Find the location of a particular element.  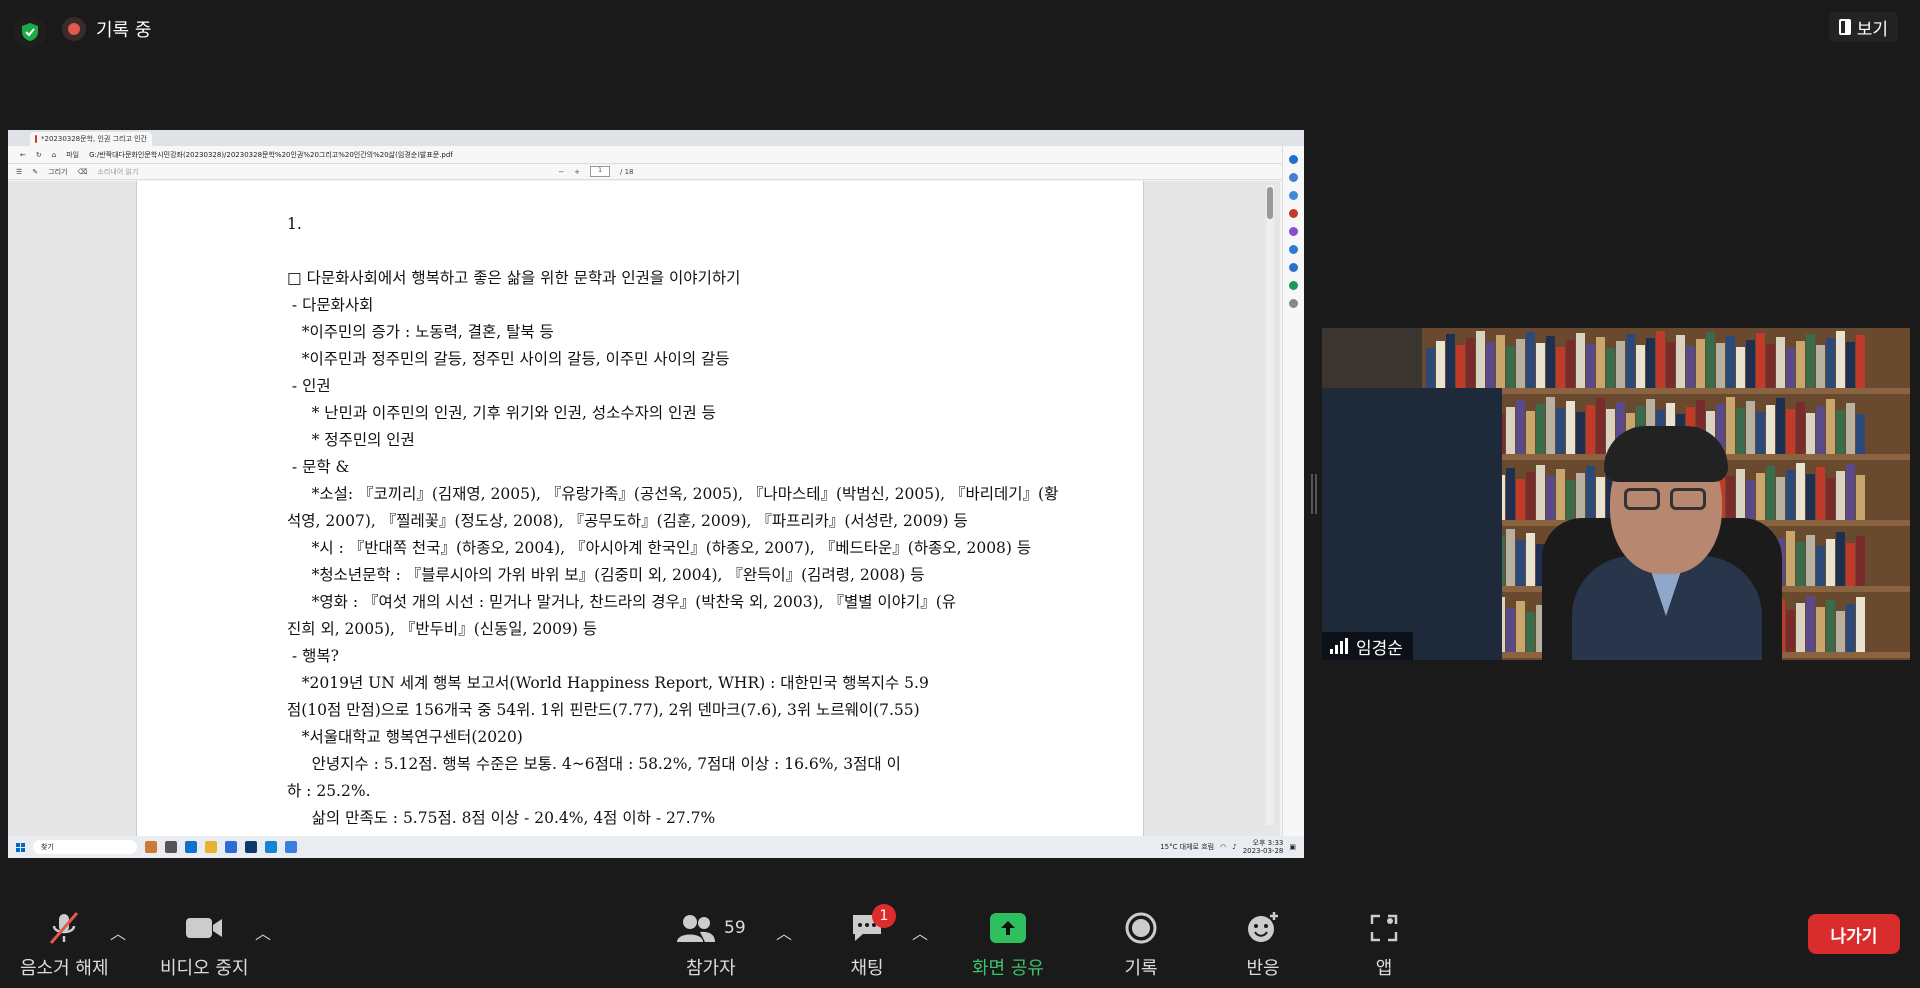

windows-taskbar: 찾기 15°C 대체로 흐림 ◠ ♪ 오후 3:33 2023-03-28 ▣ is located at coordinates (656, 847).